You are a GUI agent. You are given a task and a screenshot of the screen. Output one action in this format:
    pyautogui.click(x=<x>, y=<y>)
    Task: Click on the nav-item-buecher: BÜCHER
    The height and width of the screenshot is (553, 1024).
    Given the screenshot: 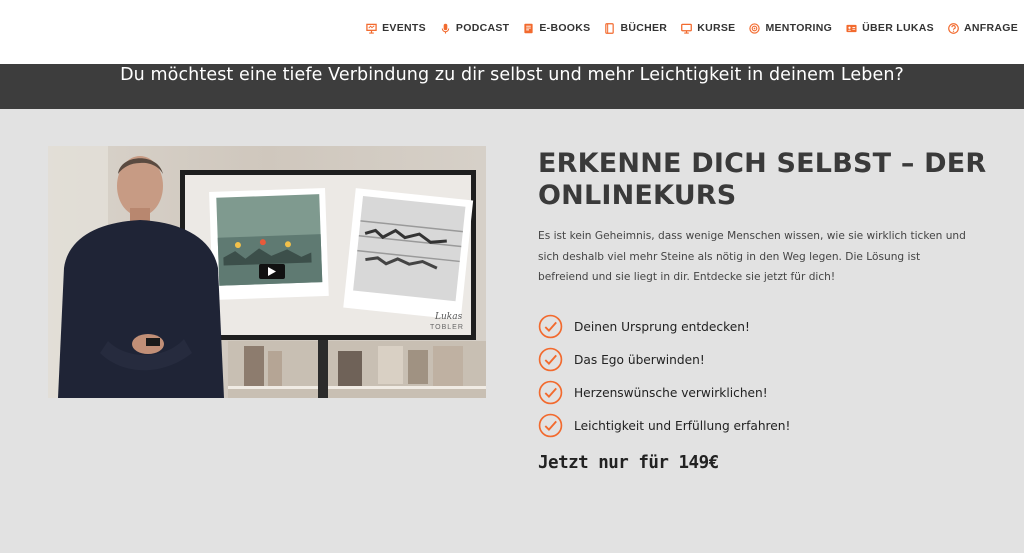 What is the action you would take?
    pyautogui.click(x=635, y=28)
    